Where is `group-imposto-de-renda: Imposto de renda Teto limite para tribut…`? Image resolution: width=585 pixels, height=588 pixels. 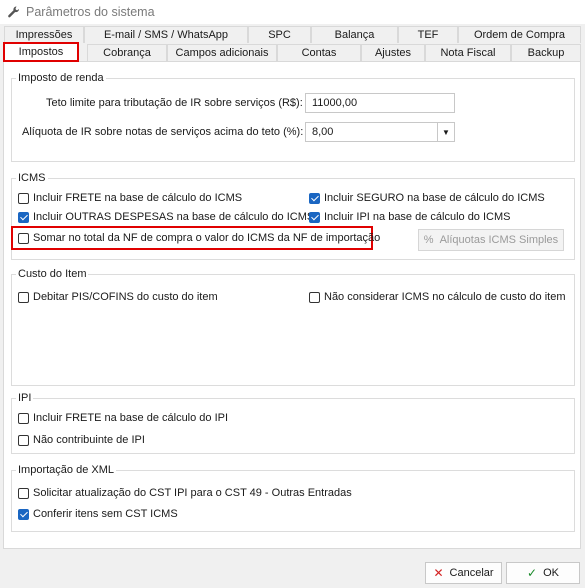 group-imposto-de-renda: Imposto de renda Teto limite para tribut… is located at coordinates (293, 117).